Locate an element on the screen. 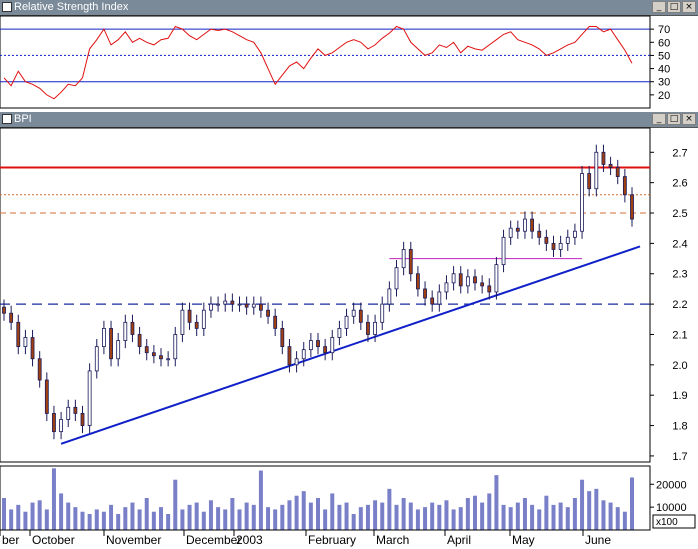 This screenshot has width=698, height=549. price-tick-label: 1.8 is located at coordinates (679, 427).